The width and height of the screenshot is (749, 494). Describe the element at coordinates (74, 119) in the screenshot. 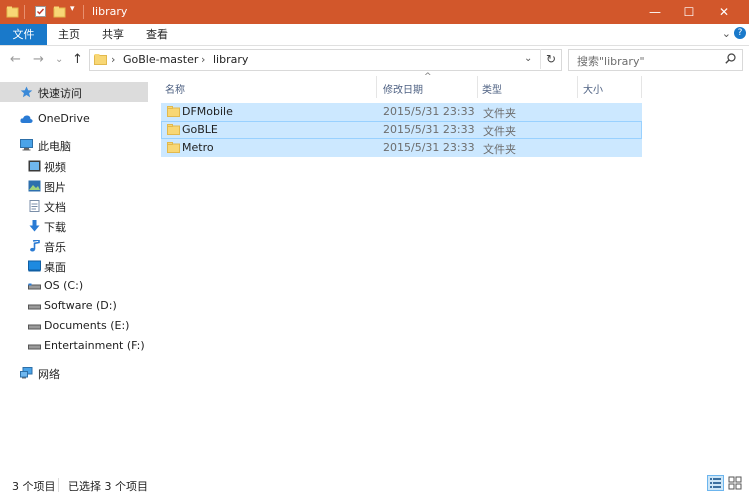

I see `nav-item-onedrive: OneDrive` at that location.